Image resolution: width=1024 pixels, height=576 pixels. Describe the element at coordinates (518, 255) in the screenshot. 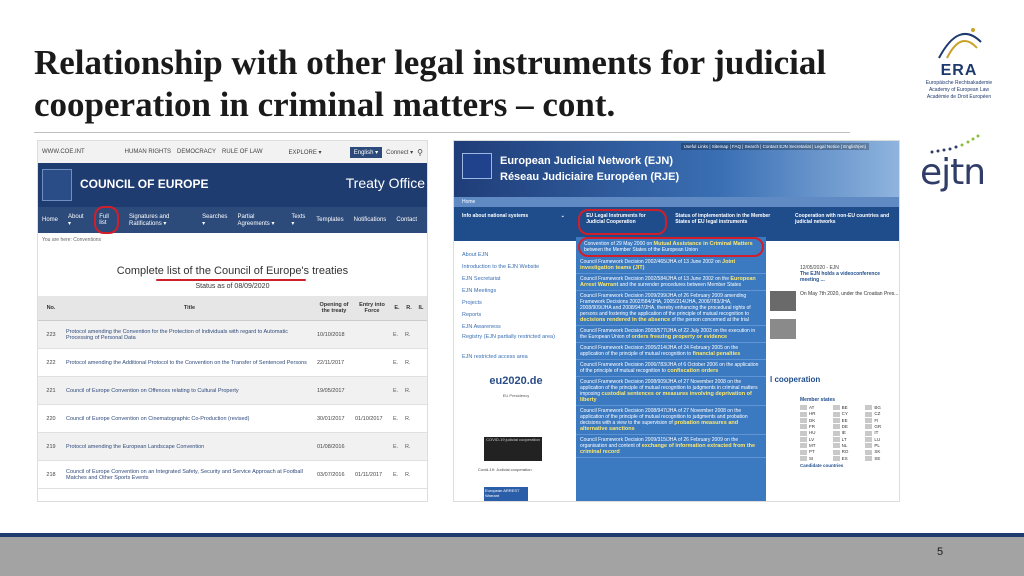

I see `sidebar-item: About EJN` at that location.